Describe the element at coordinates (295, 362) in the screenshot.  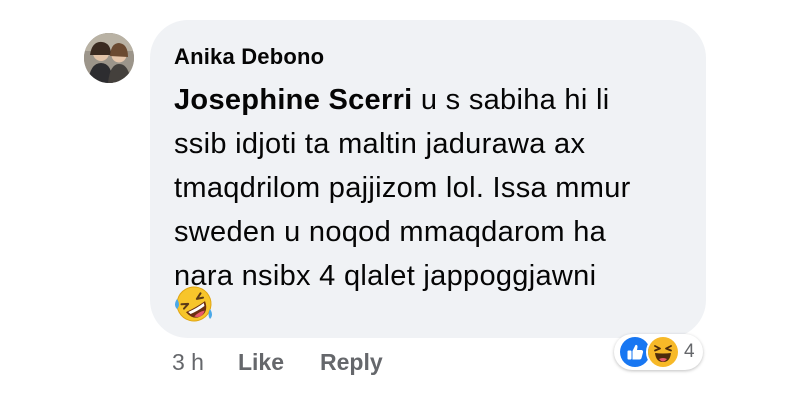
I see `comment-actions: 3 h Like Reply` at that location.